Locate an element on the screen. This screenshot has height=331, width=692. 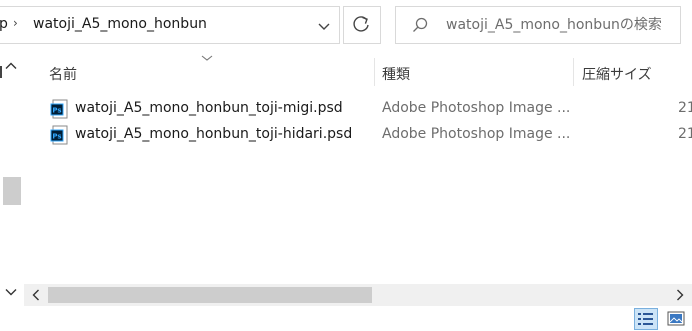
status-bar is located at coordinates (346, 318).